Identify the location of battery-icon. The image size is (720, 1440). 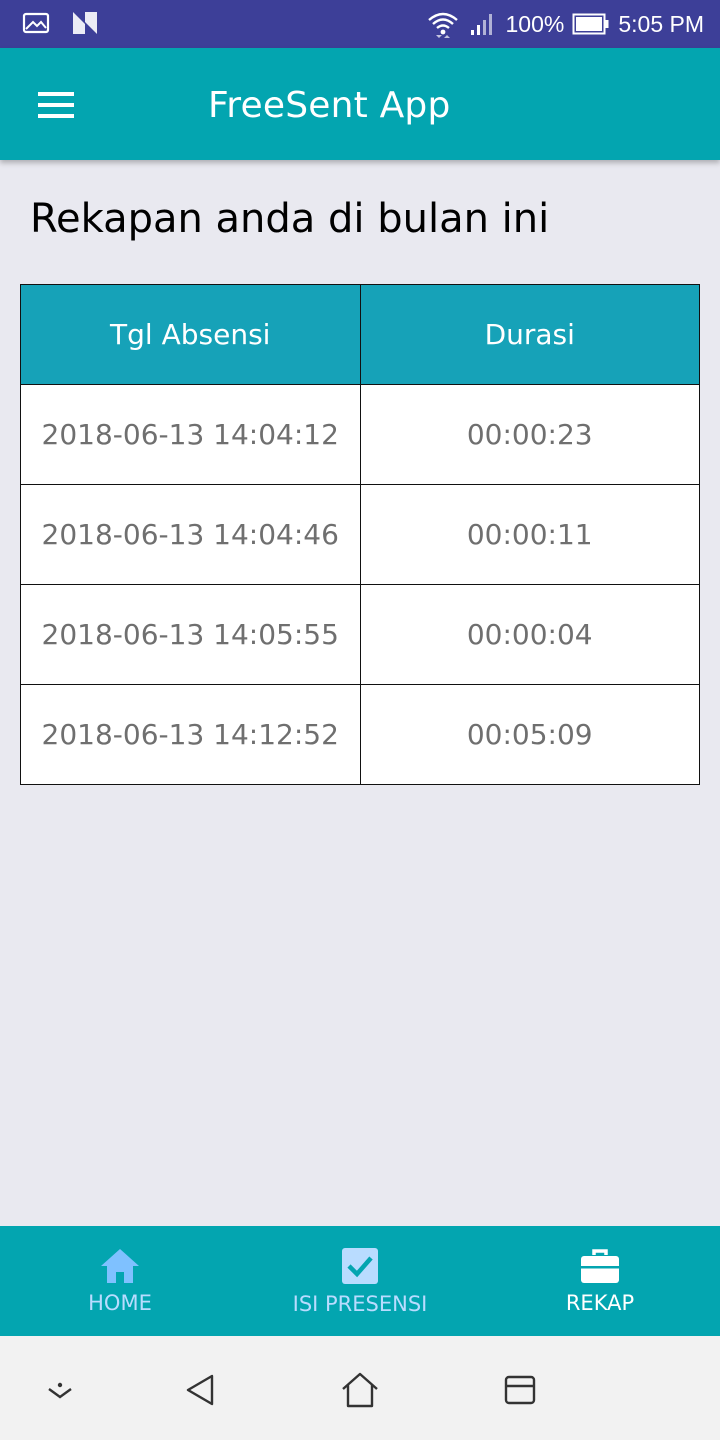
(591, 24).